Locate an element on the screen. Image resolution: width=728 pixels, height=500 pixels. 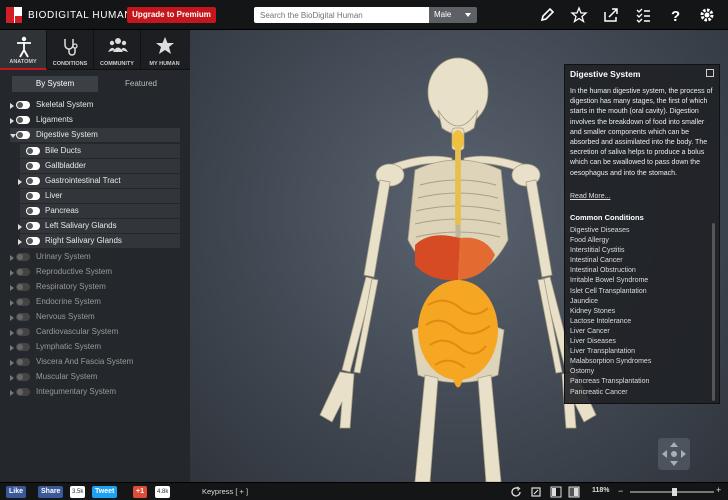
pencil-icon is located at coordinates (547, 15).